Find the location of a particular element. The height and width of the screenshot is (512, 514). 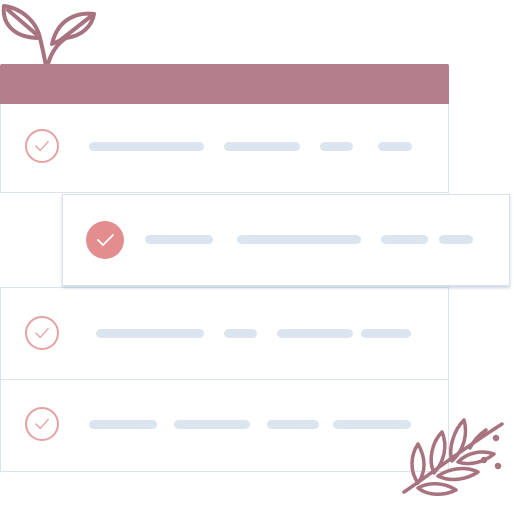

list-header-bar is located at coordinates (224, 84).